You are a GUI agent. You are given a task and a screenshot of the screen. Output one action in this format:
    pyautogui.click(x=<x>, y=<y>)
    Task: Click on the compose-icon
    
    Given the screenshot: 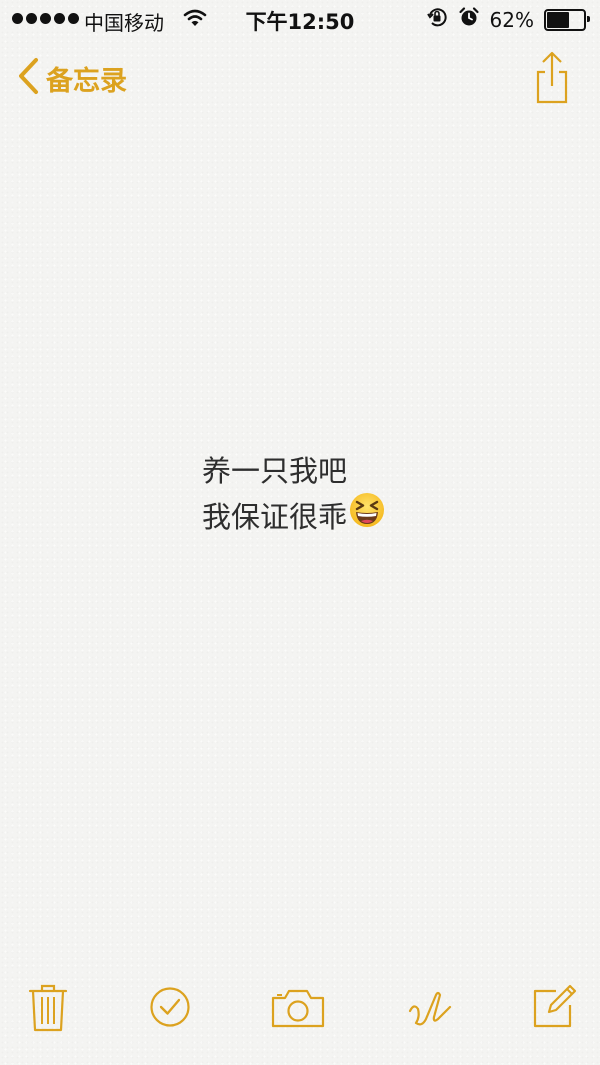 What is the action you would take?
    pyautogui.click(x=555, y=1008)
    